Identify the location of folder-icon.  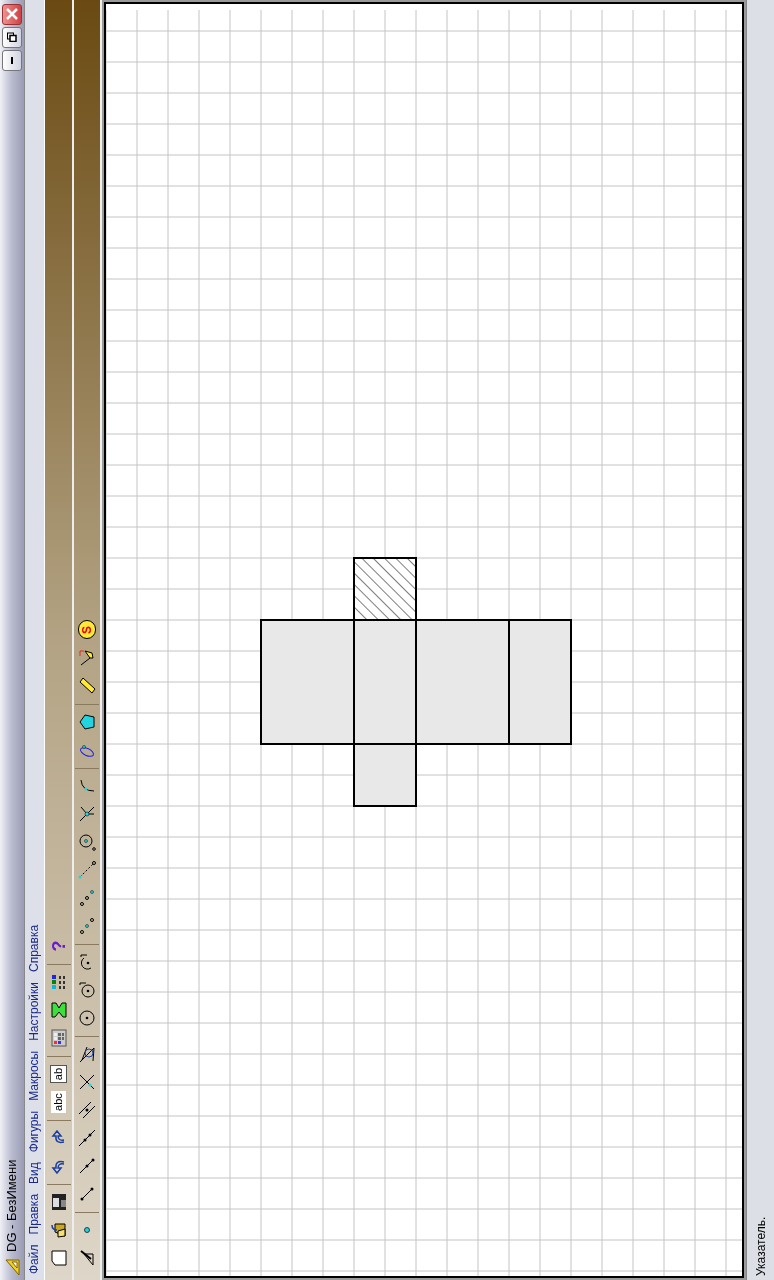
(58, 1230).